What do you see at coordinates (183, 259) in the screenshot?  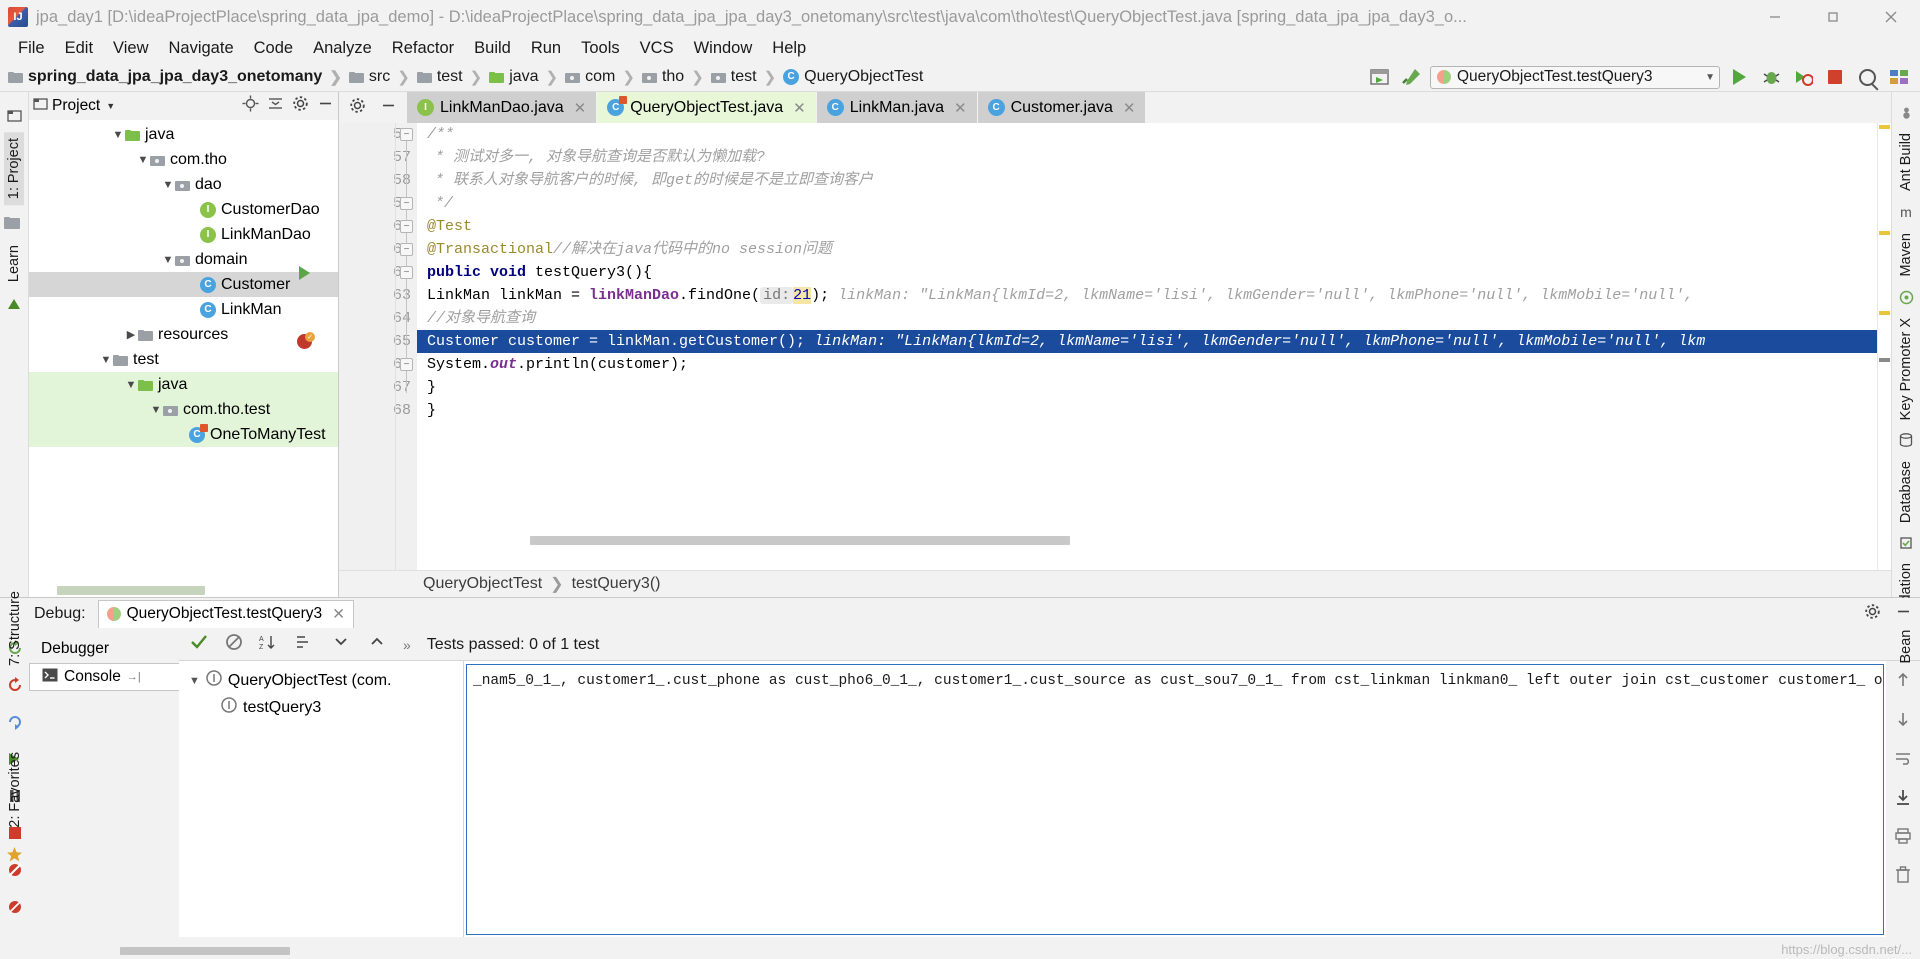 I see `tree-node-domain: ▼ domain` at bounding box center [183, 259].